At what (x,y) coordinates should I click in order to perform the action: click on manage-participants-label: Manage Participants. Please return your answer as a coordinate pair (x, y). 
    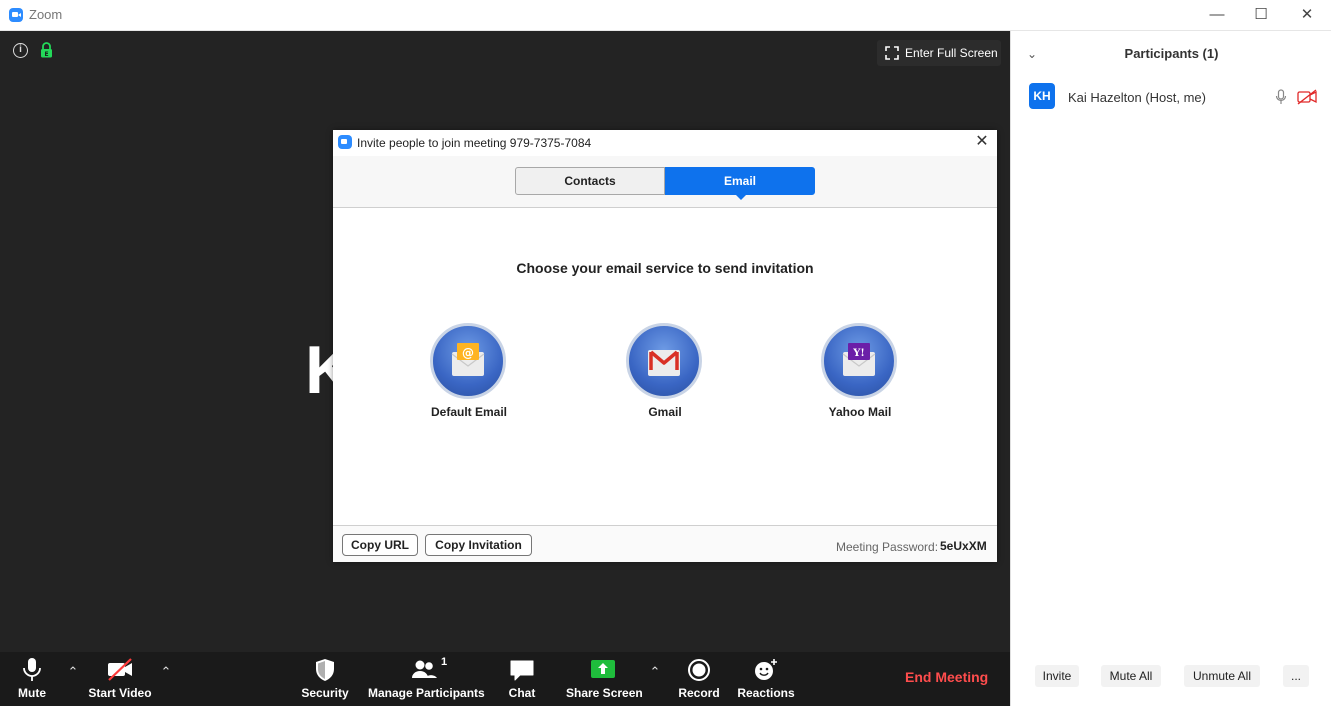
    Looking at the image, I should click on (426, 693).